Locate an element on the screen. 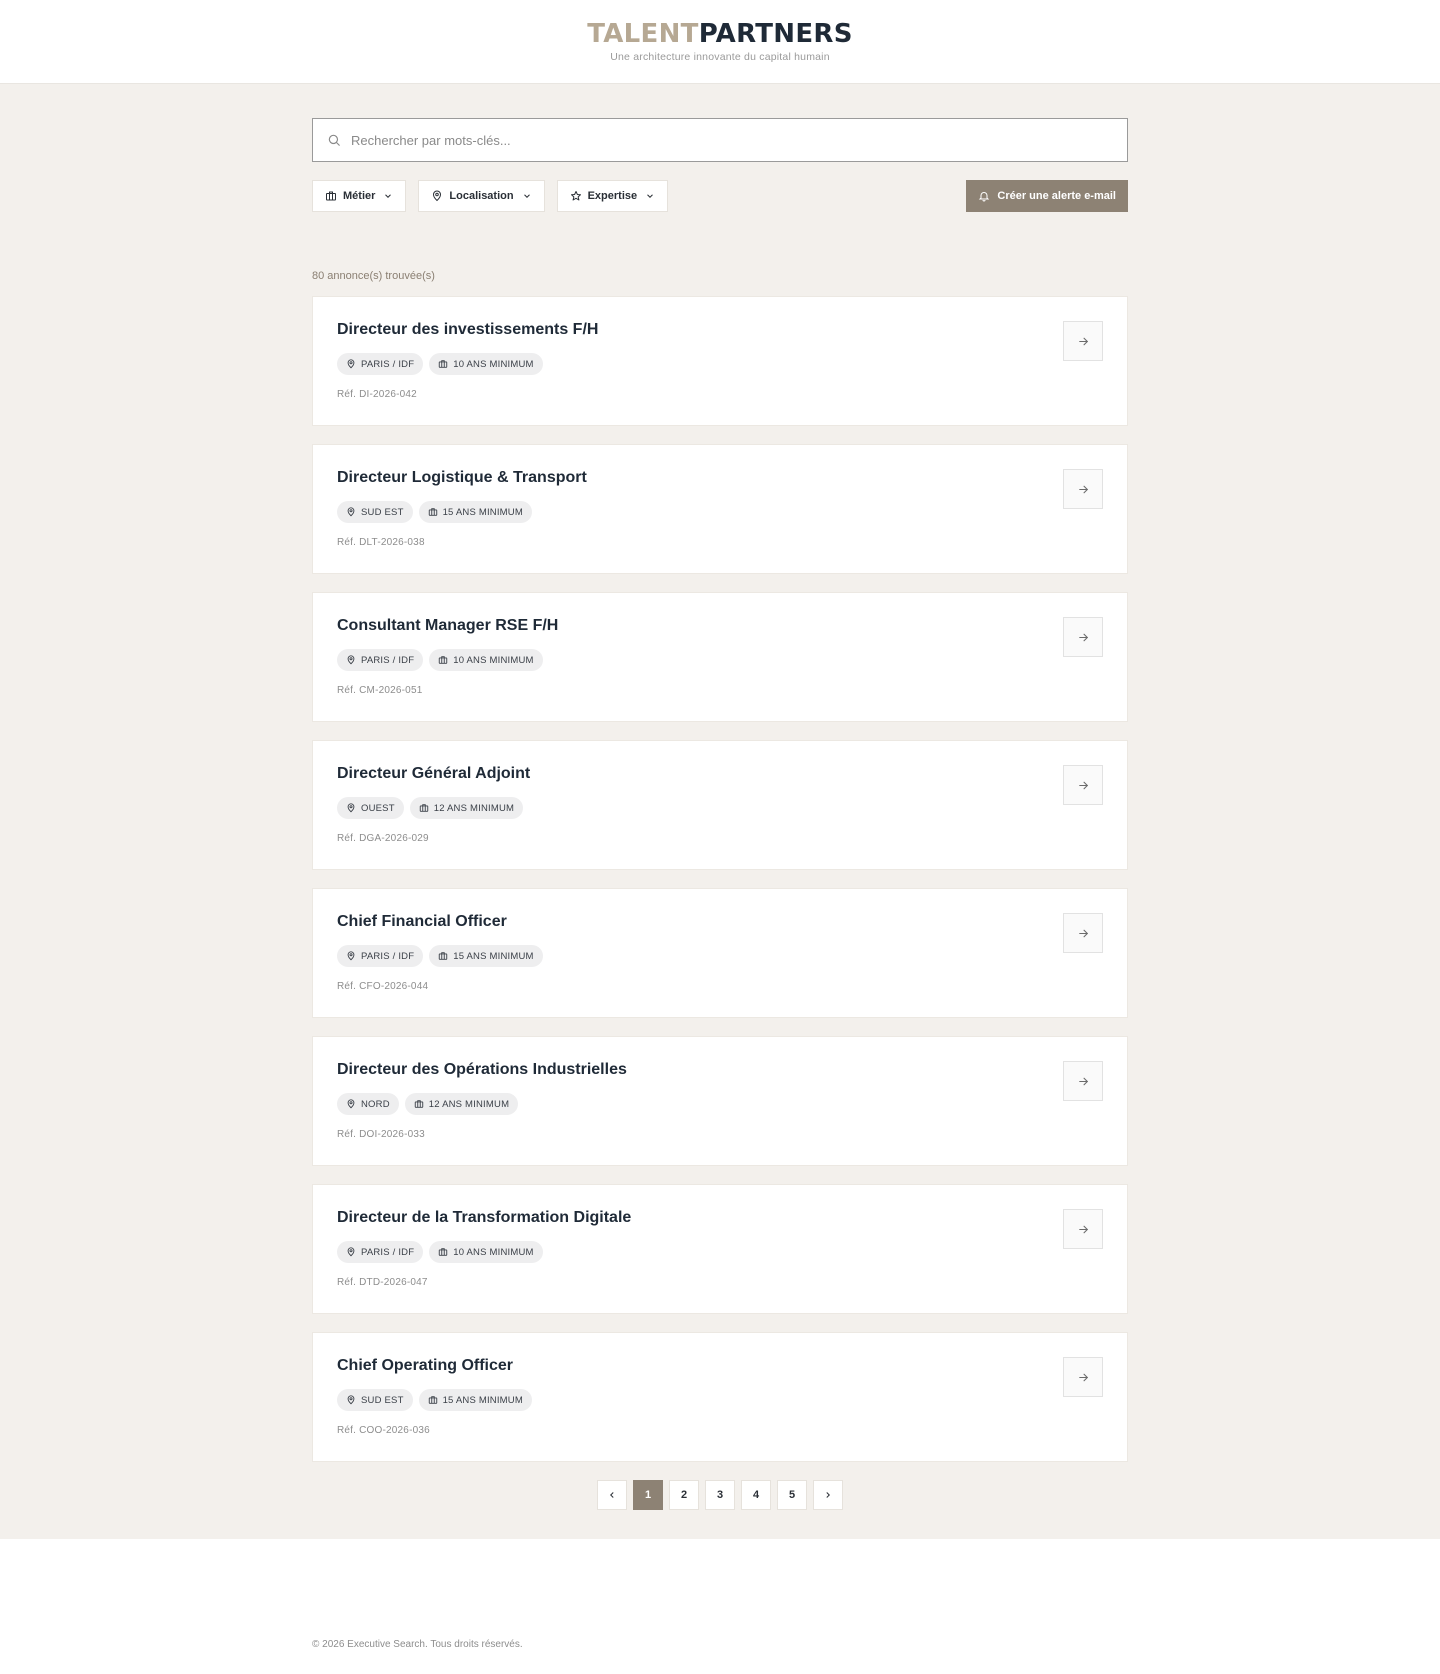 The image size is (1440, 1674). filter-localisation-label: Localisation is located at coordinates (481, 196).